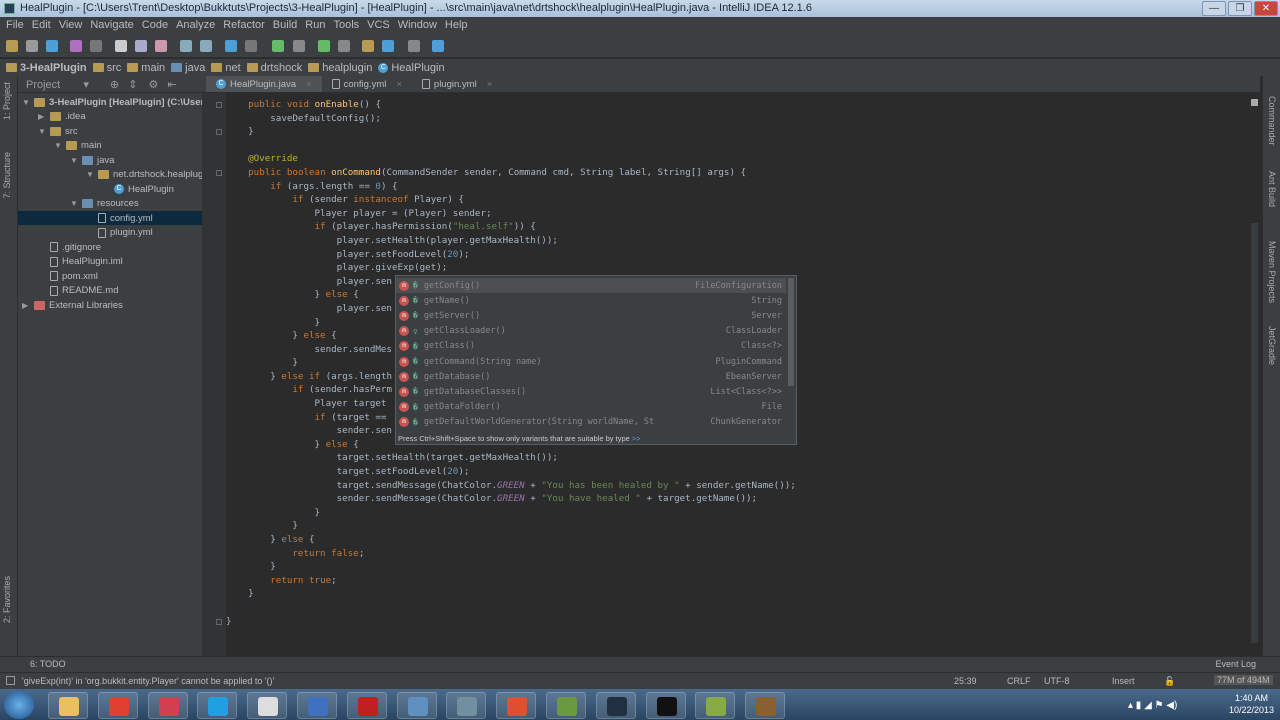 The image size is (1280, 720). I want to click on taskbar-skype, so click(217, 705).